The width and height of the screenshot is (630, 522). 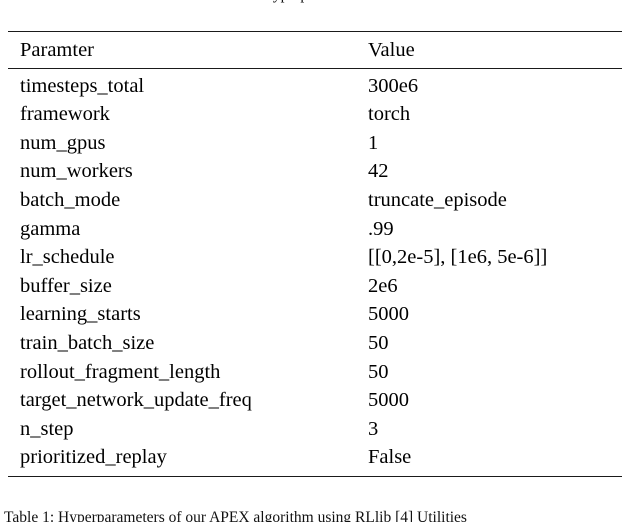 I want to click on table-row: n_step 3, so click(x=315, y=429).